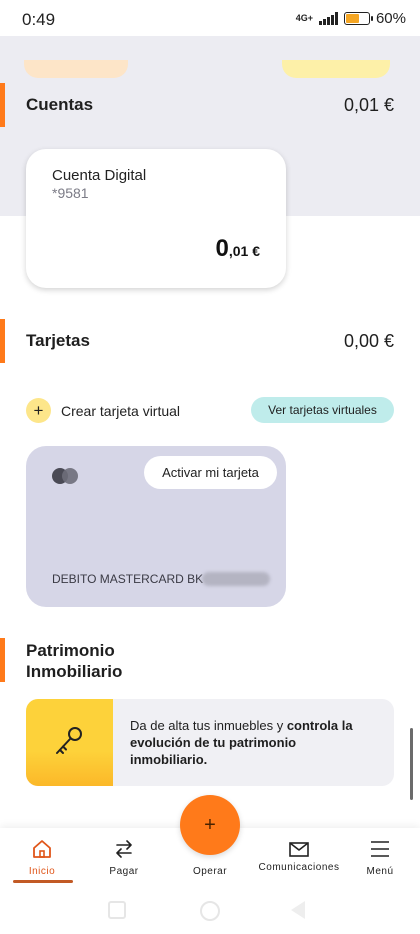  Describe the element at coordinates (328, 18) in the screenshot. I see `signal-icon` at that location.